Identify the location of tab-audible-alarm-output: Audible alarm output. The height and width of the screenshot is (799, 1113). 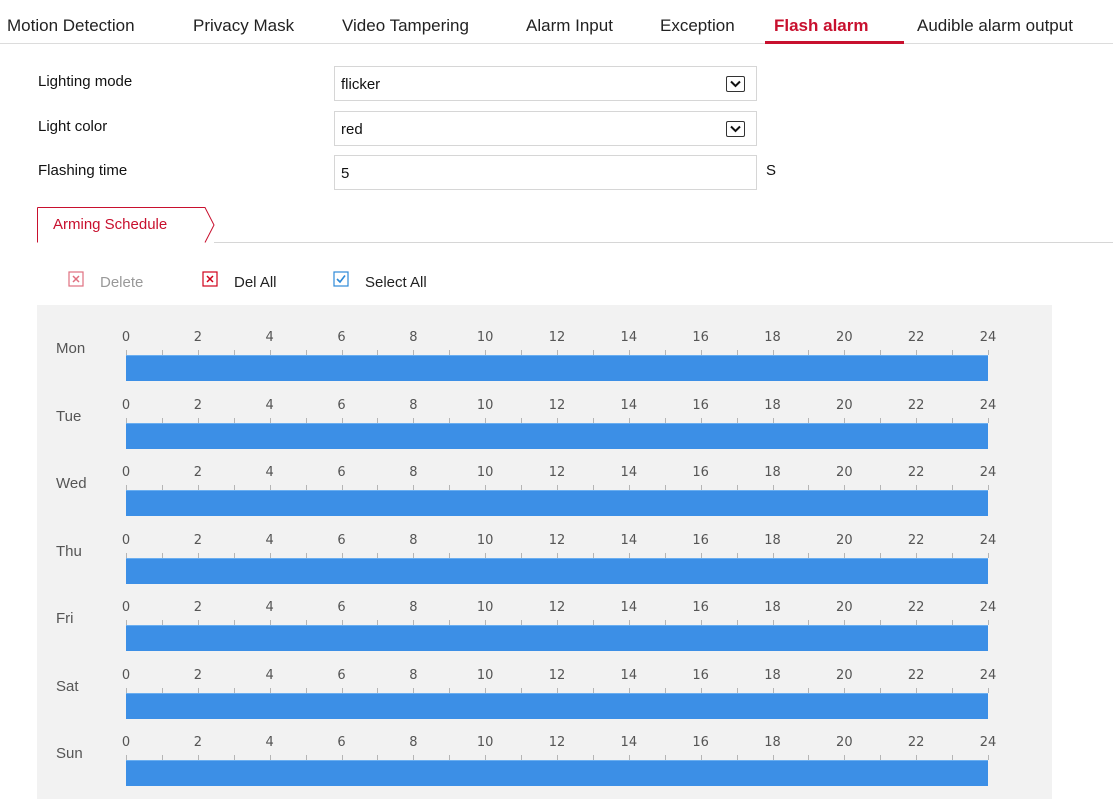
(995, 26).